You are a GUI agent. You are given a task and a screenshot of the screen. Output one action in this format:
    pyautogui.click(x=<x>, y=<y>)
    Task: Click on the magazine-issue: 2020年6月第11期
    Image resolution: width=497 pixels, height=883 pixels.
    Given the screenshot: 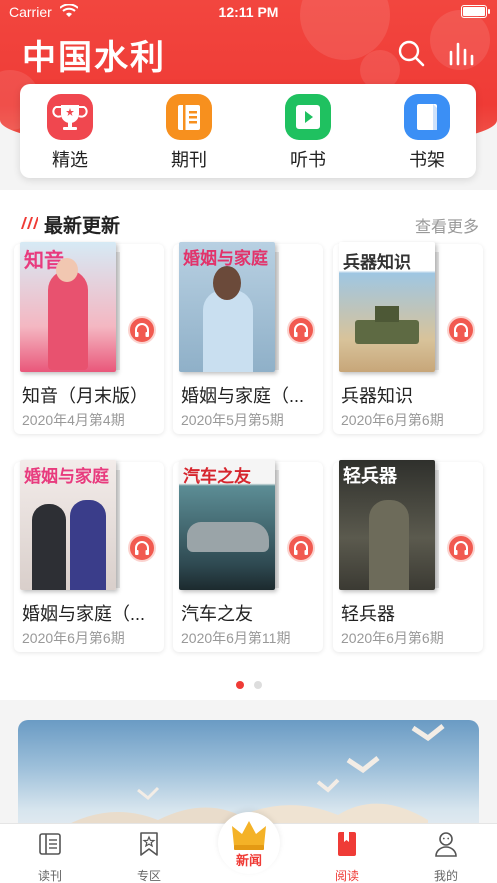 What is the action you would take?
    pyautogui.click(x=236, y=638)
    